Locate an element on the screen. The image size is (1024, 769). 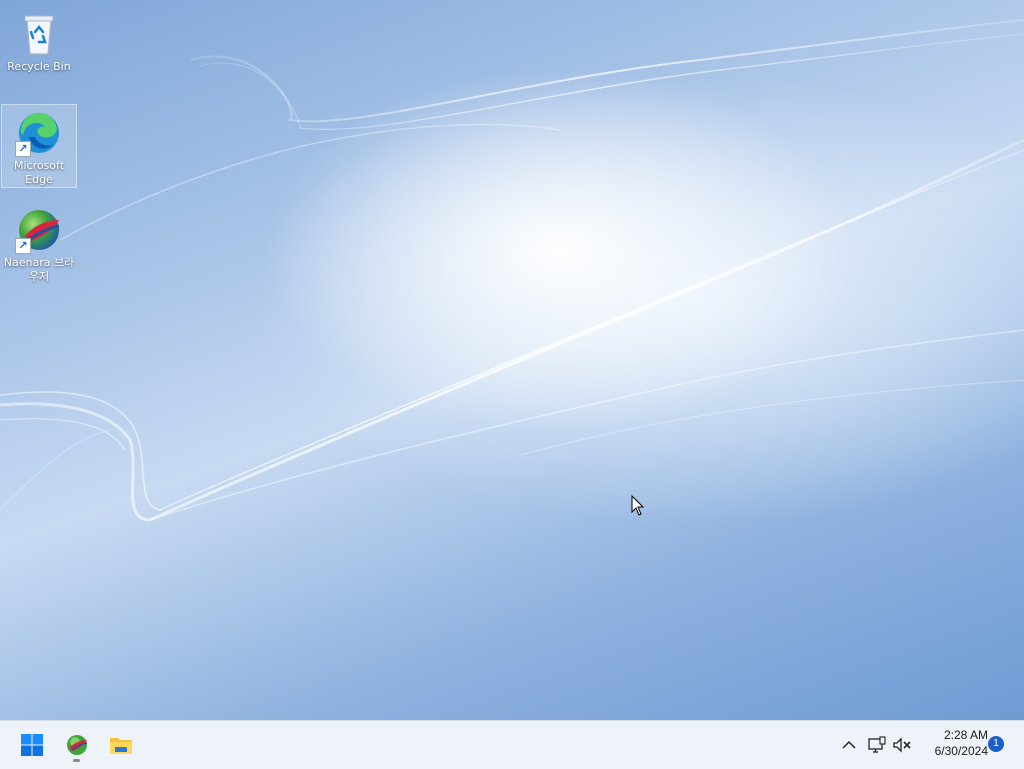
desktop-icon-microsoft-edge: ↗ Microsoft Edge is located at coordinates (39, 146).